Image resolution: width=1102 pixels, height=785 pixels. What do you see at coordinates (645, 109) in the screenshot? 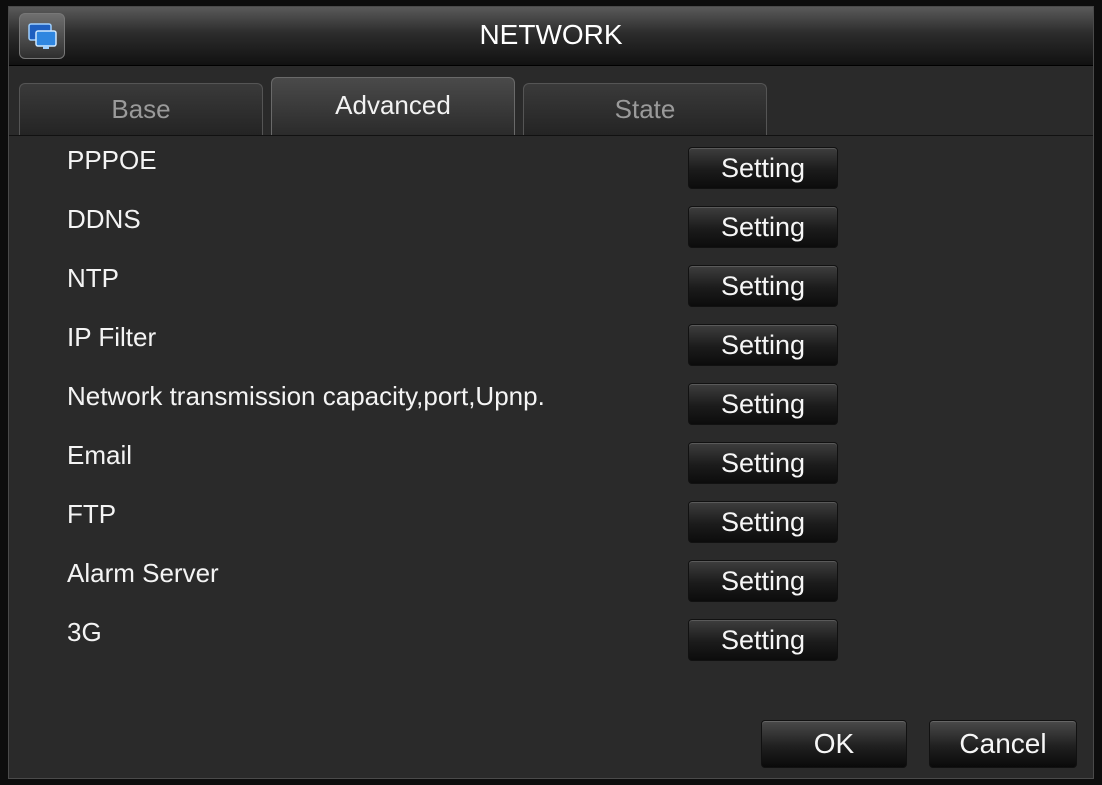
I see `tab-state: State` at bounding box center [645, 109].